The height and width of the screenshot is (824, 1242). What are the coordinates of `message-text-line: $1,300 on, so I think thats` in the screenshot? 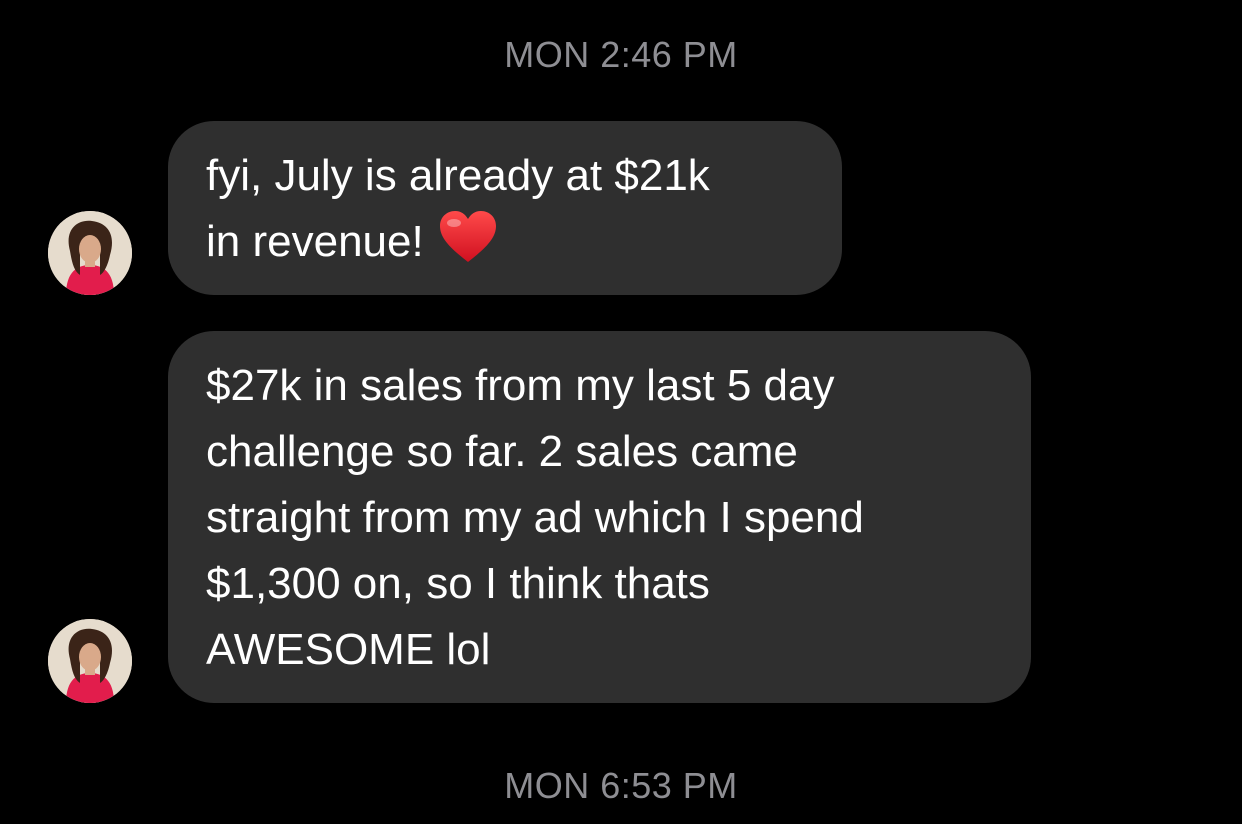 It's located at (458, 583).